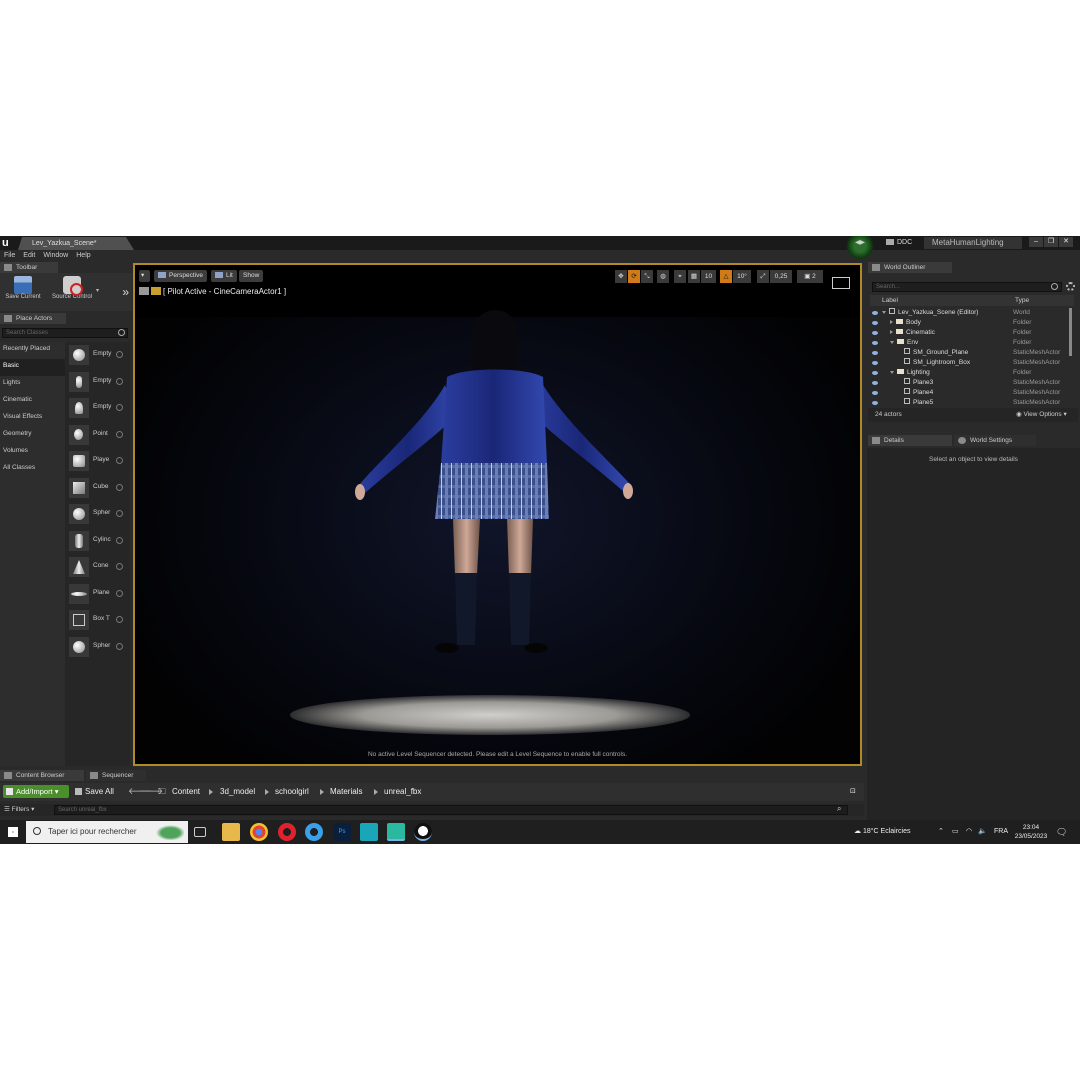 This screenshot has height=1080, width=1080. What do you see at coordinates (116, 775) in the screenshot?
I see `tab-sequencer: Sequencer` at bounding box center [116, 775].